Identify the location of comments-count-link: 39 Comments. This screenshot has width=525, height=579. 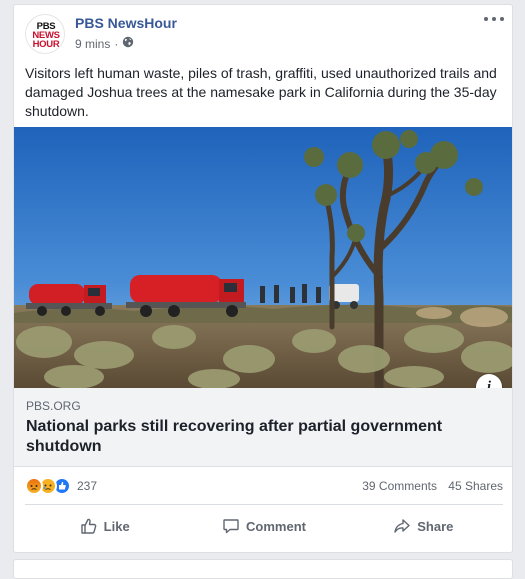
(399, 486).